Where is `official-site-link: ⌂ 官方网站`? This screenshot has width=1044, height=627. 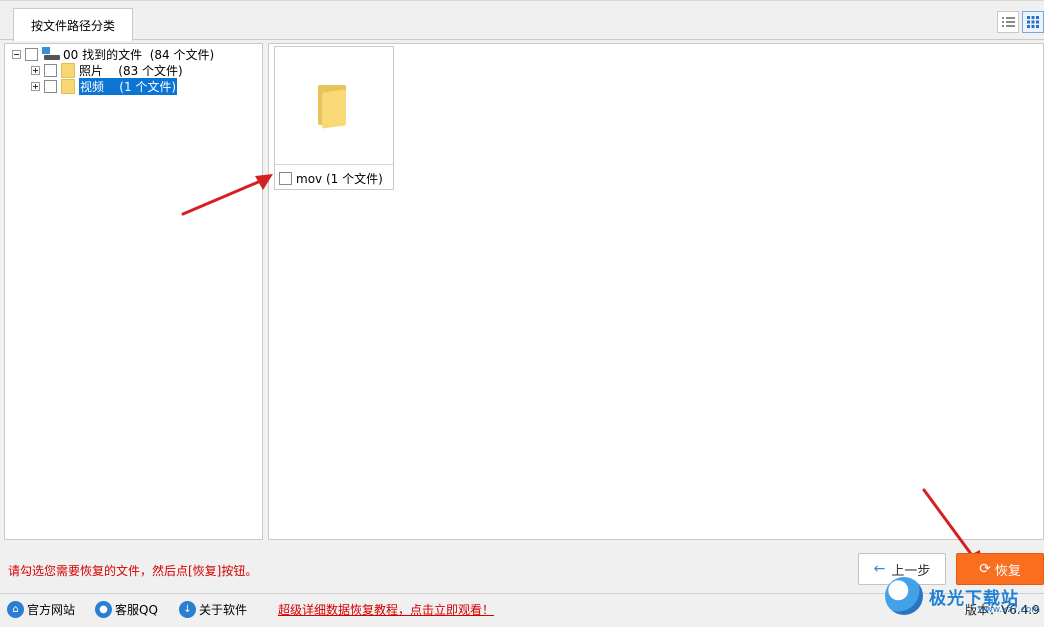
official-site-link: ⌂ 官方网站 is located at coordinates (41, 609).